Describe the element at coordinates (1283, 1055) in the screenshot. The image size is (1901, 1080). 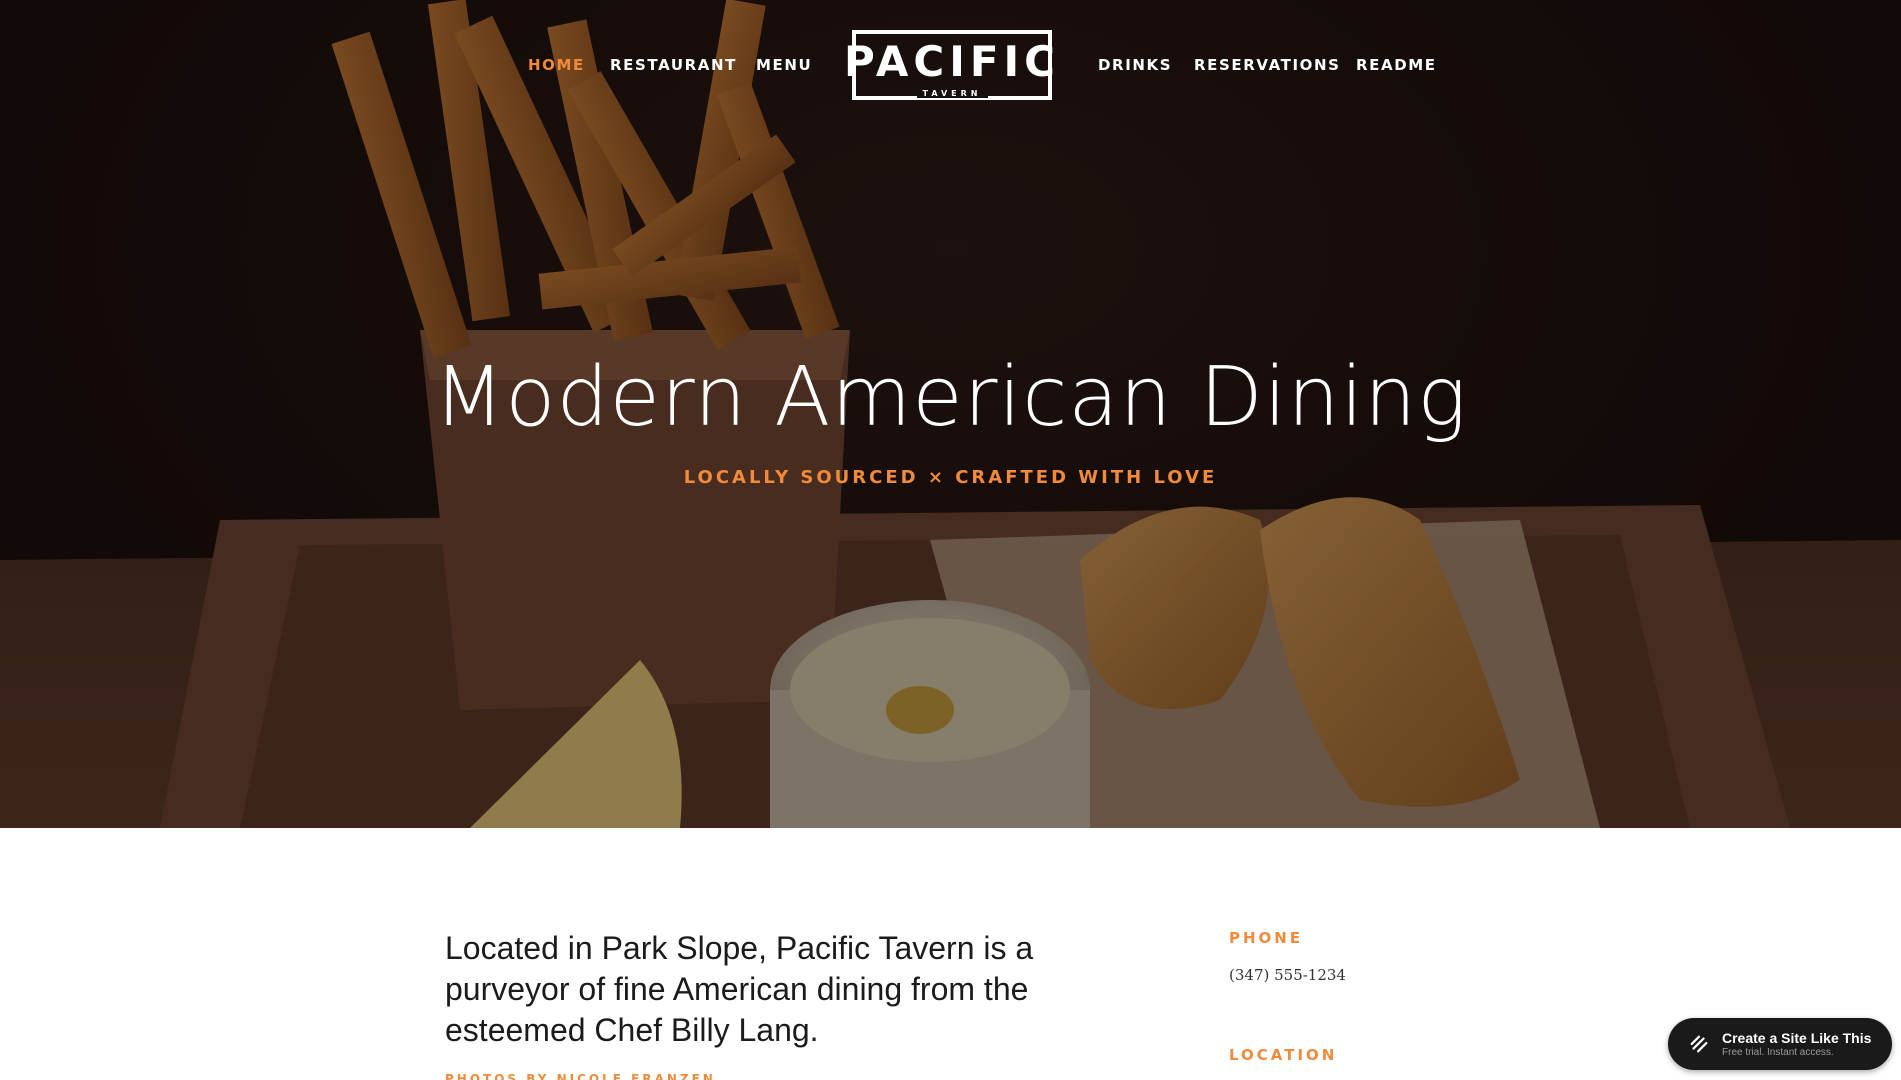
I see `location-label: LOCATION` at that location.